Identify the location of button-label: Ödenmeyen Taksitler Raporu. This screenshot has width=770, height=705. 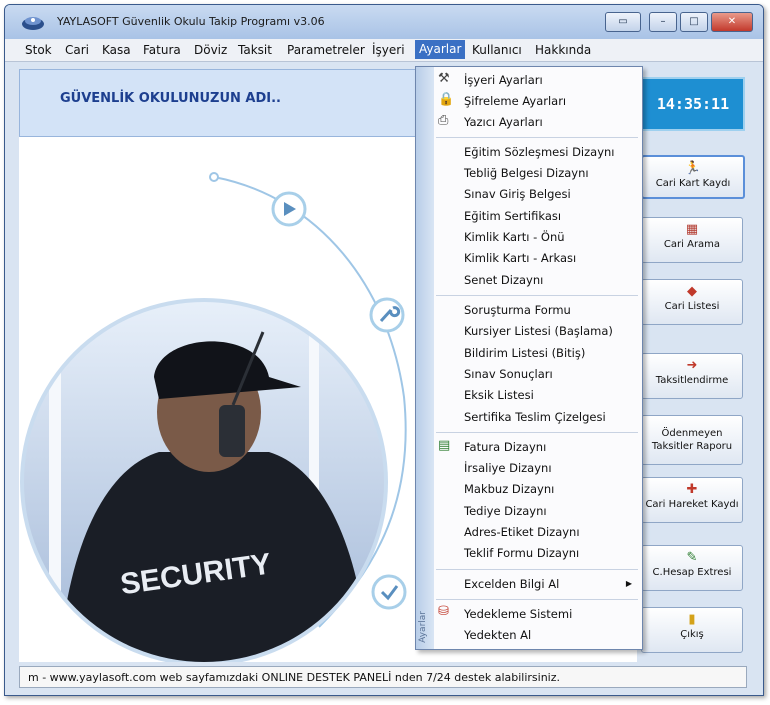
(692, 440).